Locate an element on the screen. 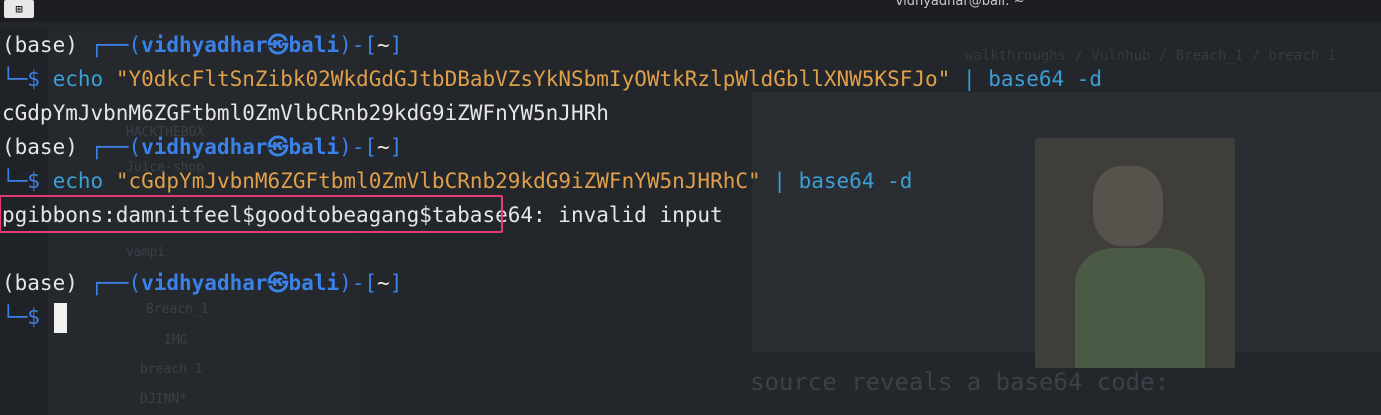 The height and width of the screenshot is (415, 1381). tree-item: DJINN* is located at coordinates (163, 399).